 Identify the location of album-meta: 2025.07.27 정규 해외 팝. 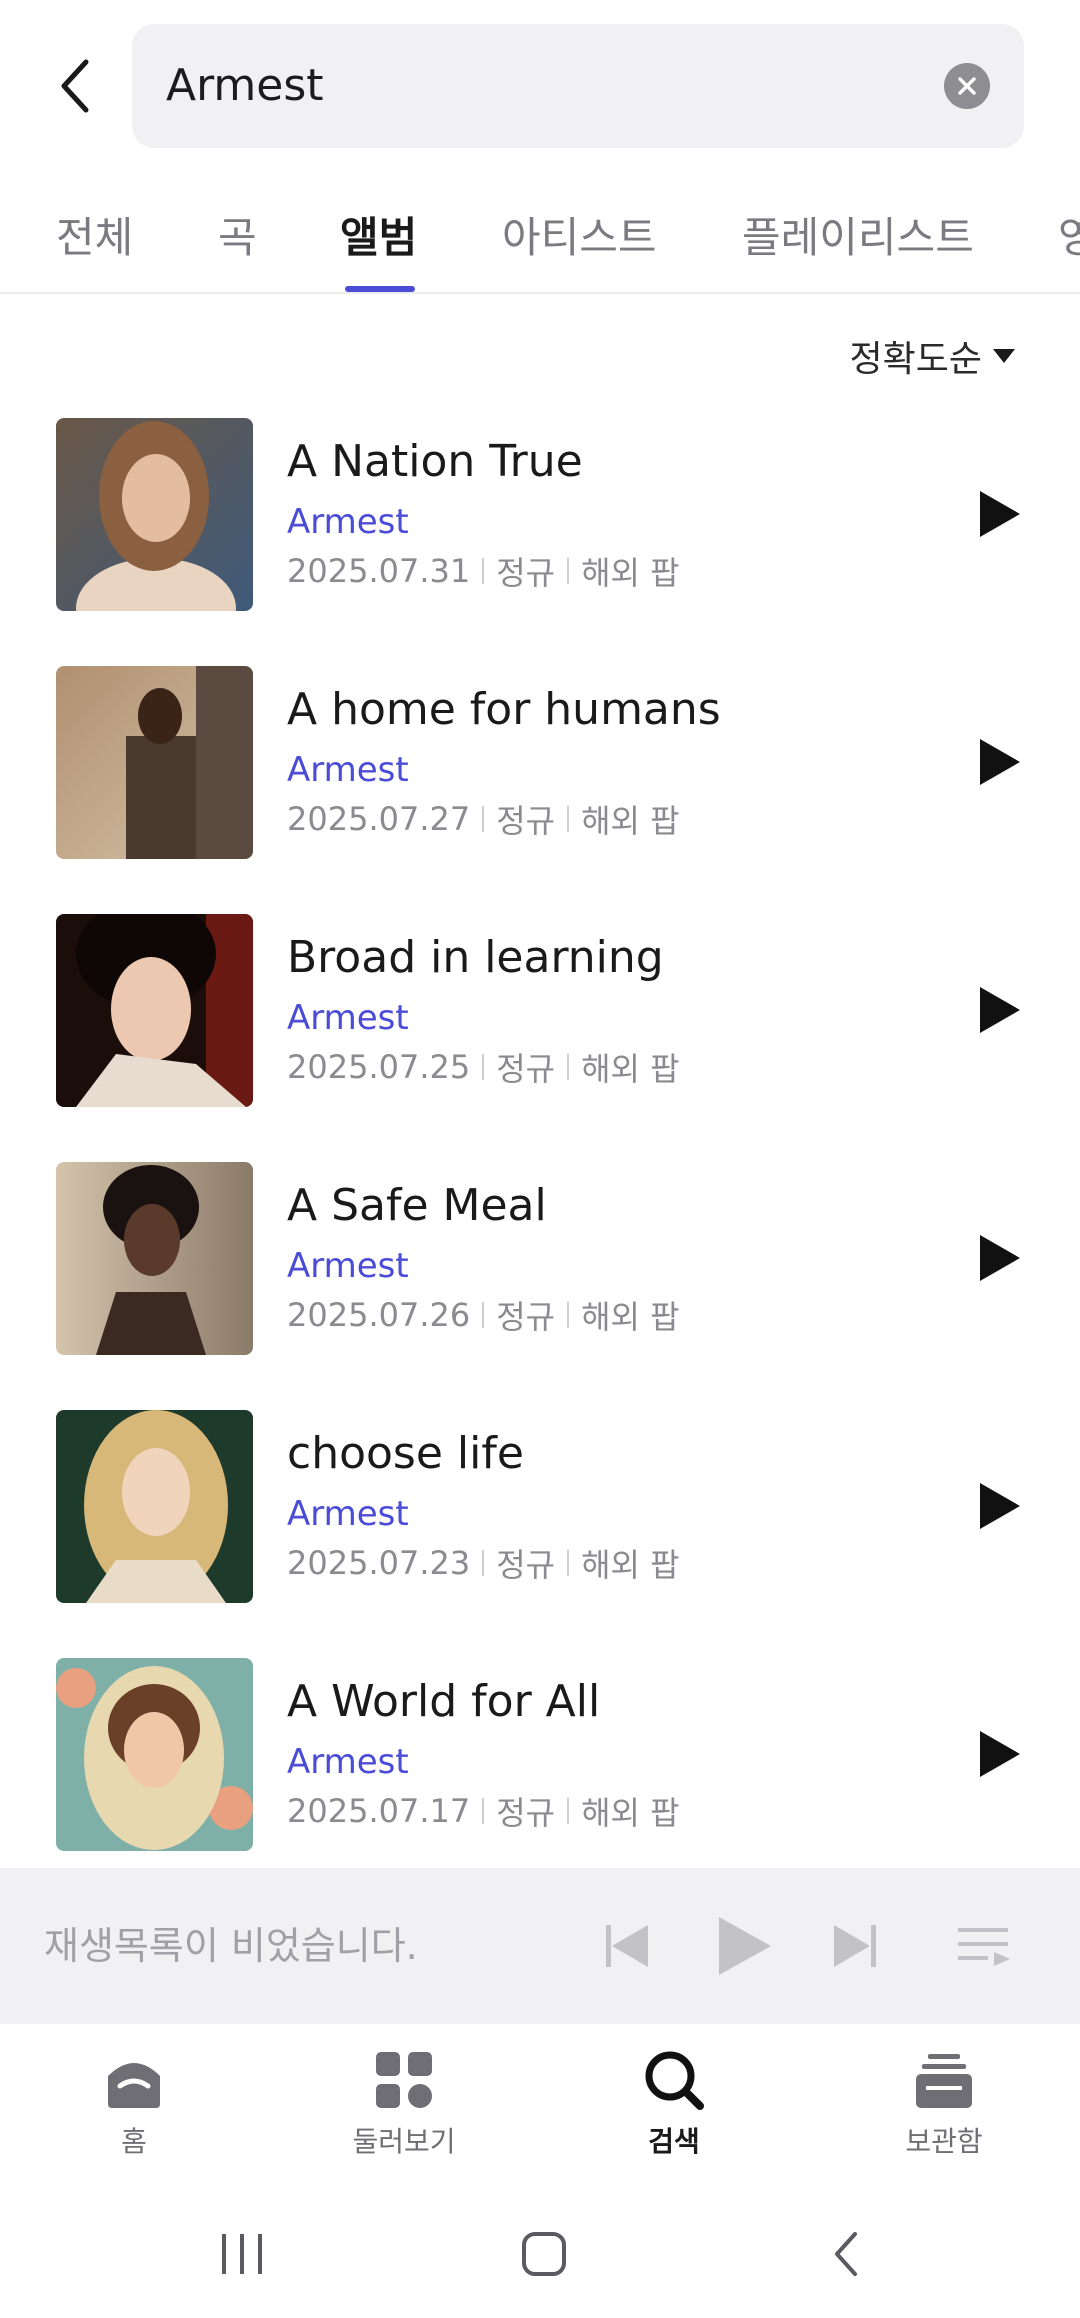
(483, 819).